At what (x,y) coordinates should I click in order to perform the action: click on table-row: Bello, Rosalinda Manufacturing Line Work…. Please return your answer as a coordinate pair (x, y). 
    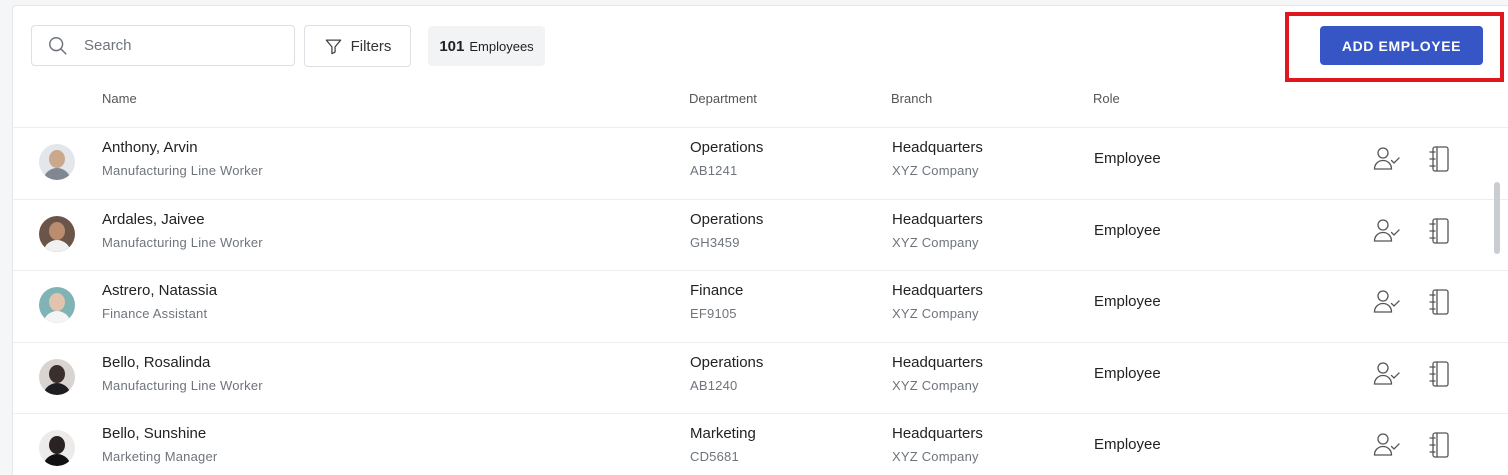
    Looking at the image, I should click on (760, 378).